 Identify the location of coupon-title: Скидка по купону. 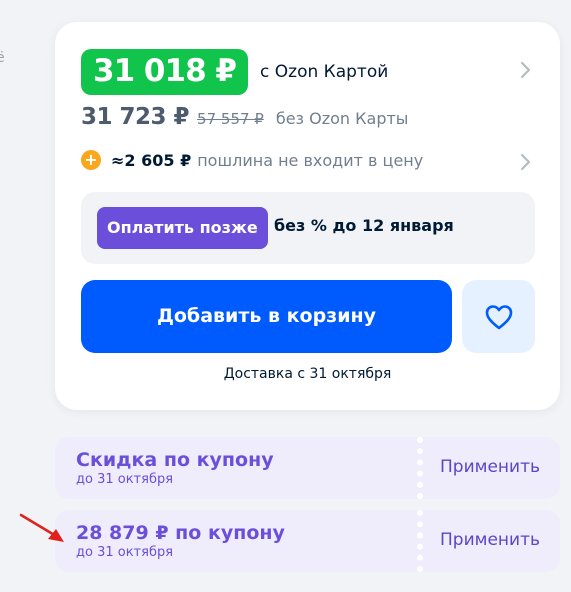
(175, 460).